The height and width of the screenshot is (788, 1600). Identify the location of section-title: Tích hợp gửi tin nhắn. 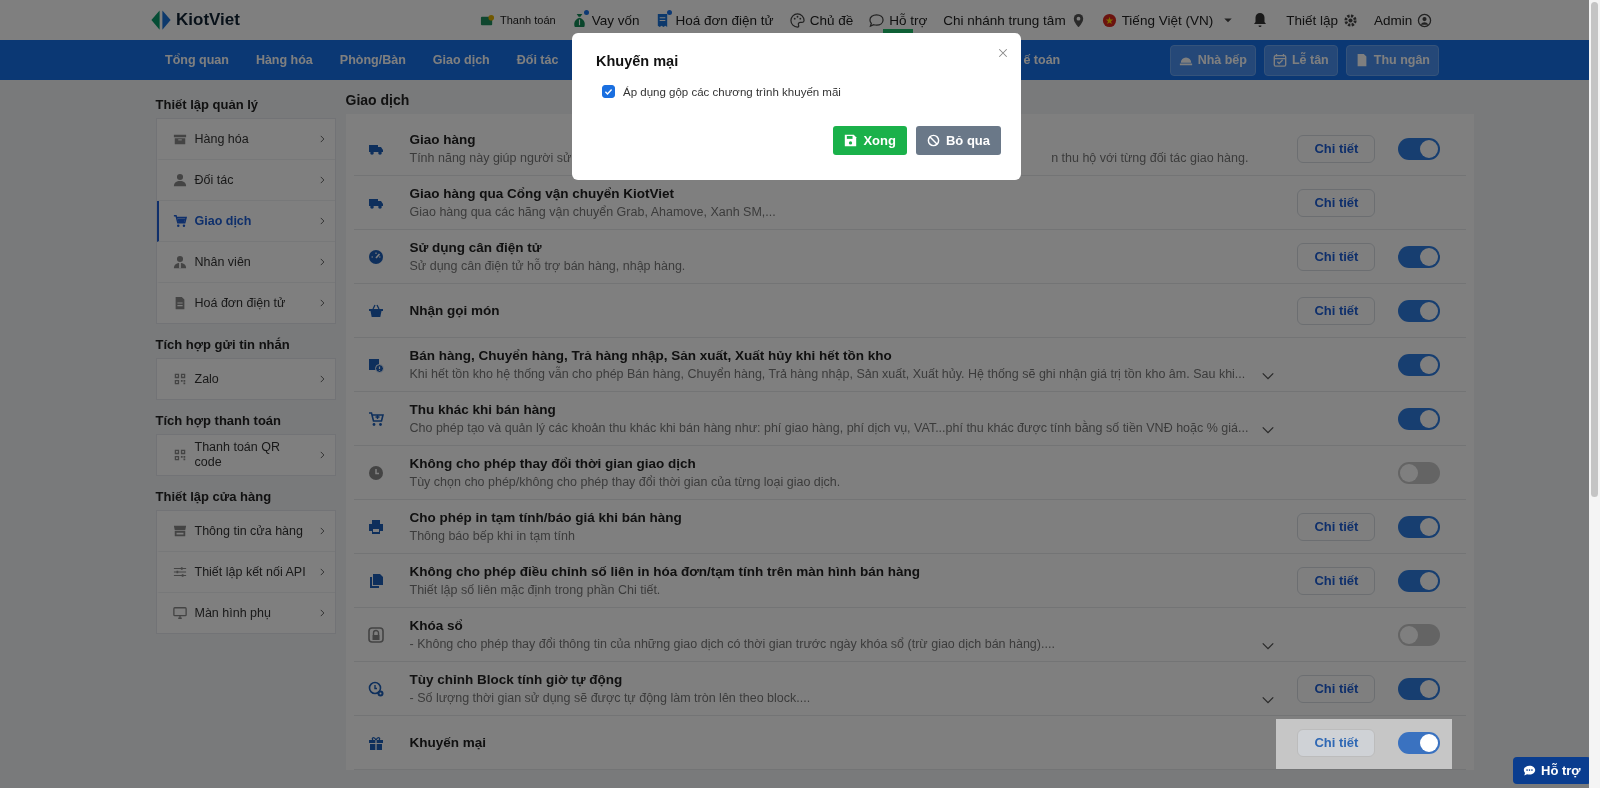
(223, 345).